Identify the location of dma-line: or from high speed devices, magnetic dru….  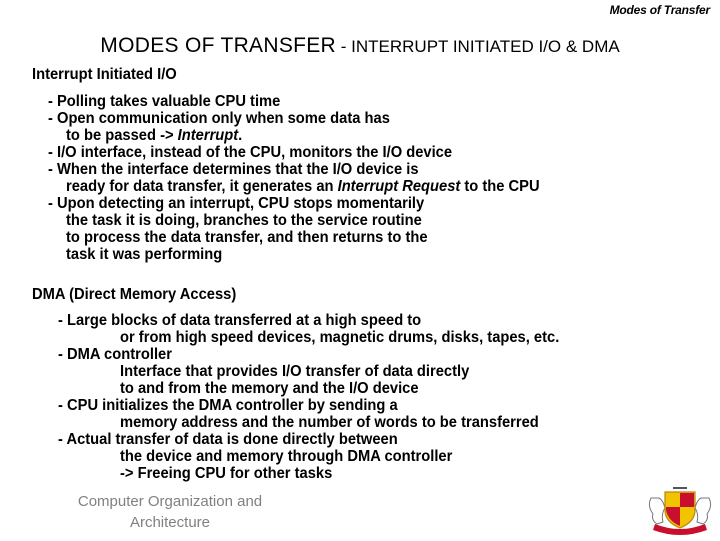
(340, 337).